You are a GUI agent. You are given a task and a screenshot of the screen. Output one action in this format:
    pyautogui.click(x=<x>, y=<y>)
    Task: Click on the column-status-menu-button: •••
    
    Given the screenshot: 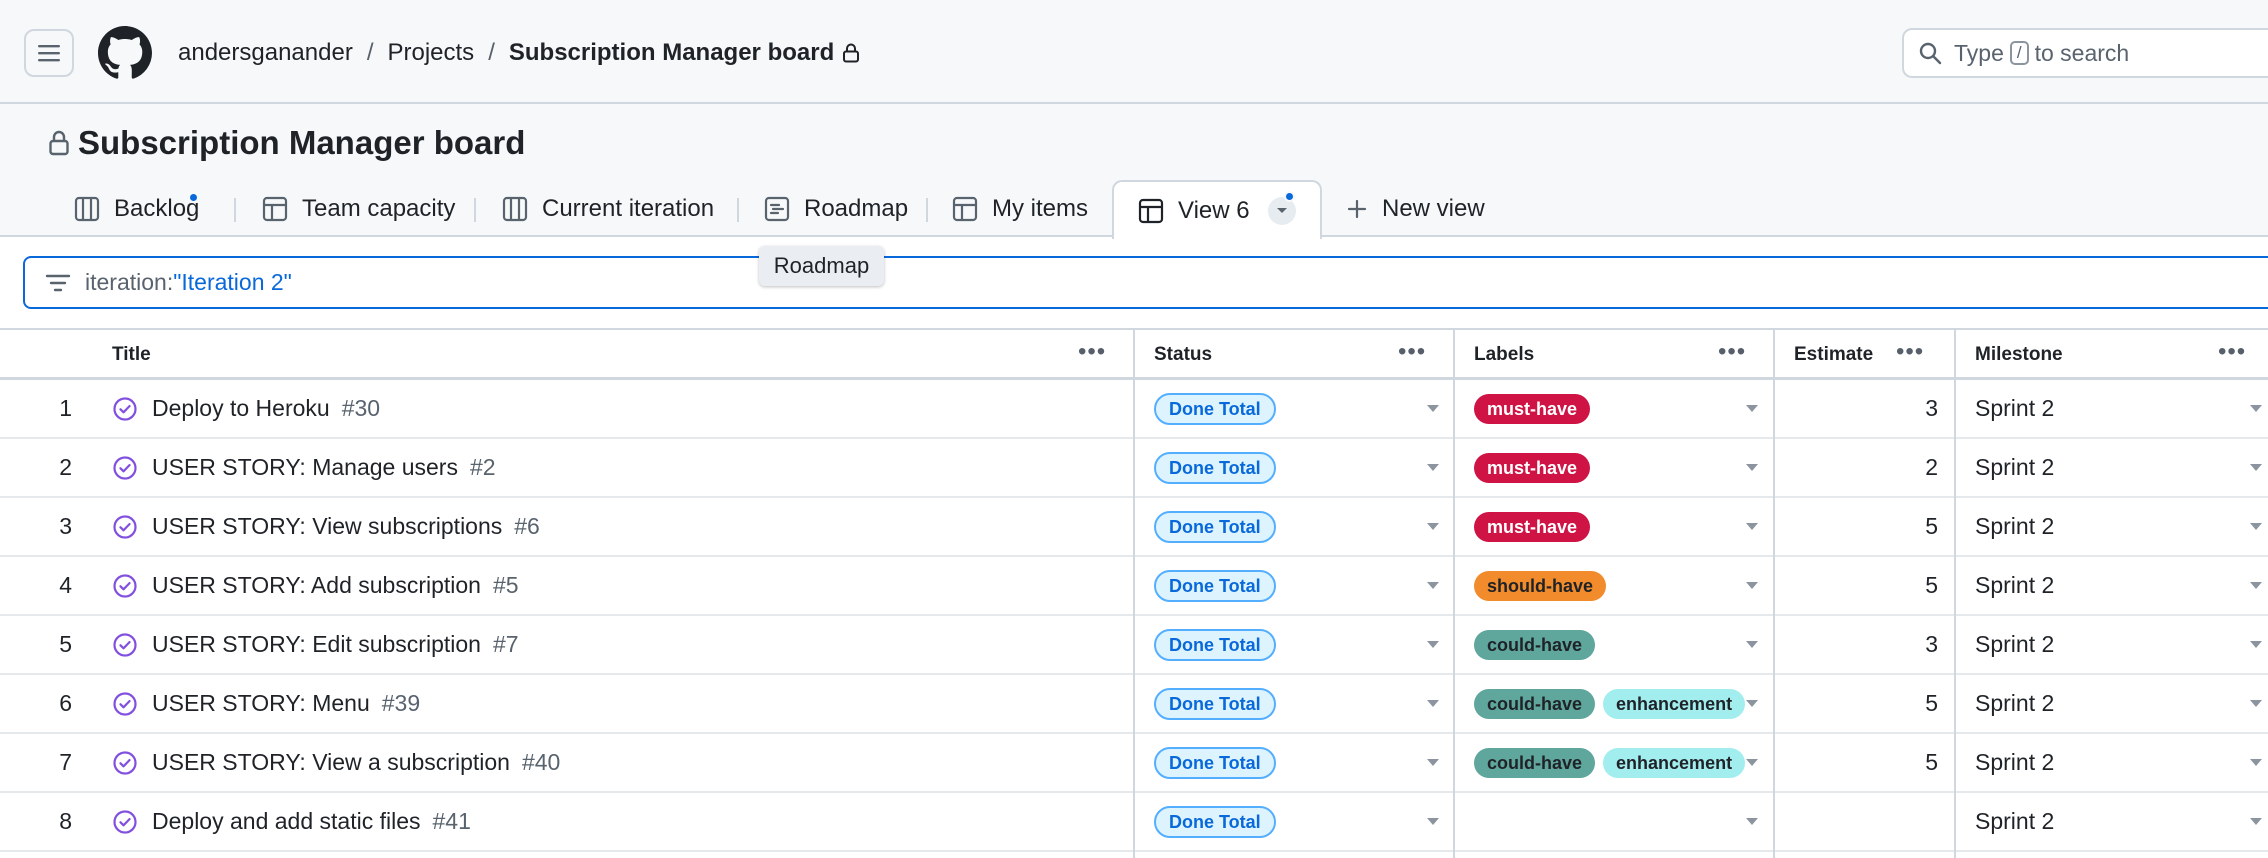 What is the action you would take?
    pyautogui.click(x=1412, y=352)
    